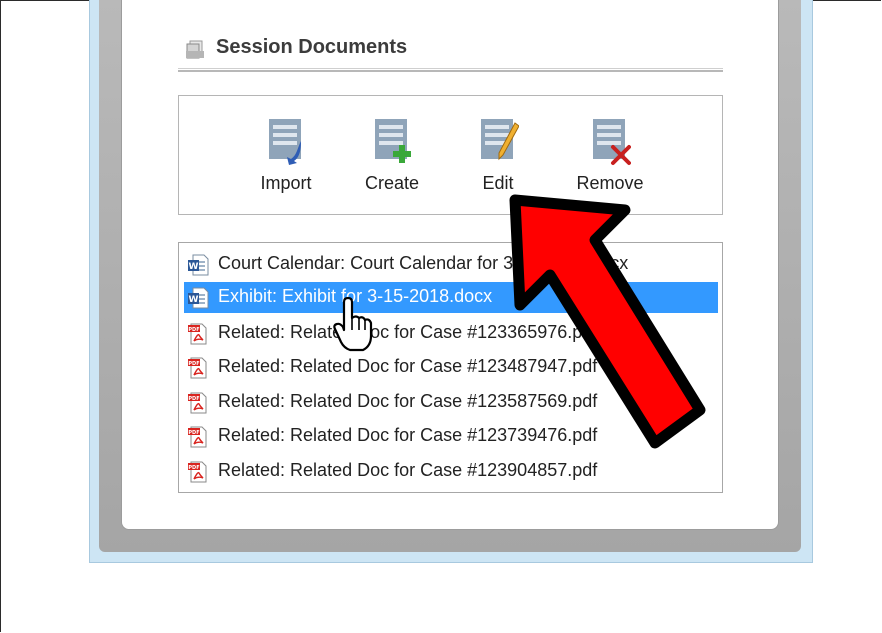 This screenshot has height=633, width=882. Describe the element at coordinates (450, 70) in the screenshot. I see `title-divider` at that location.